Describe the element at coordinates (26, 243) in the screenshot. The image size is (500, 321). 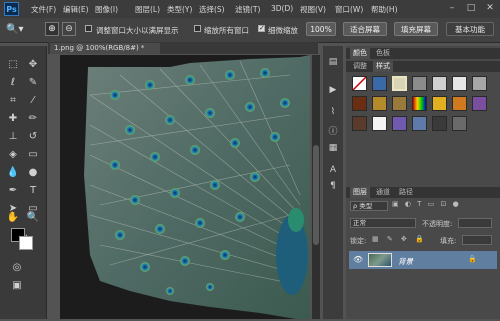
I see `background-color-swatch` at that location.